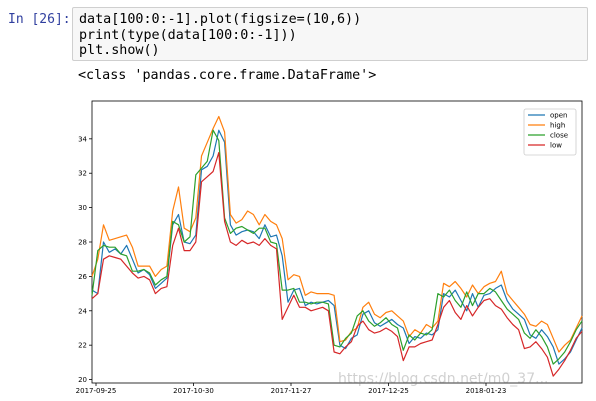  Describe the element at coordinates (193, 391) in the screenshot. I see `x-tick-label: 2017-10-30` at that location.